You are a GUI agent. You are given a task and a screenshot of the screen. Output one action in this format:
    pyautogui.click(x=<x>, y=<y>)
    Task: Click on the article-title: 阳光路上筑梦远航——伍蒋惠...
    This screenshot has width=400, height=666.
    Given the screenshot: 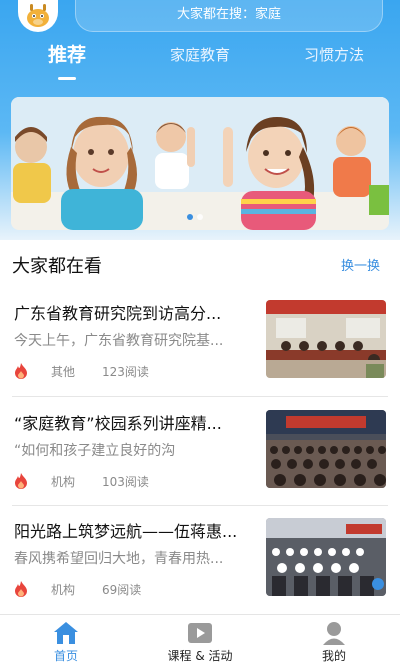 What is the action you would take?
    pyautogui.click(x=126, y=531)
    